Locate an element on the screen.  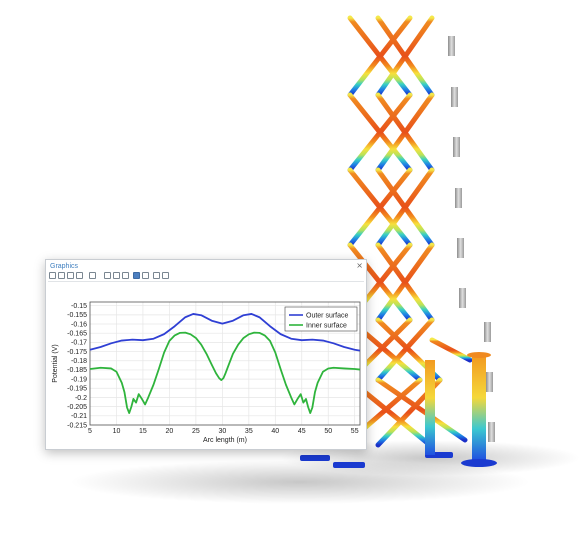
view-dropdown-icon is located at coordinates (92, 275).